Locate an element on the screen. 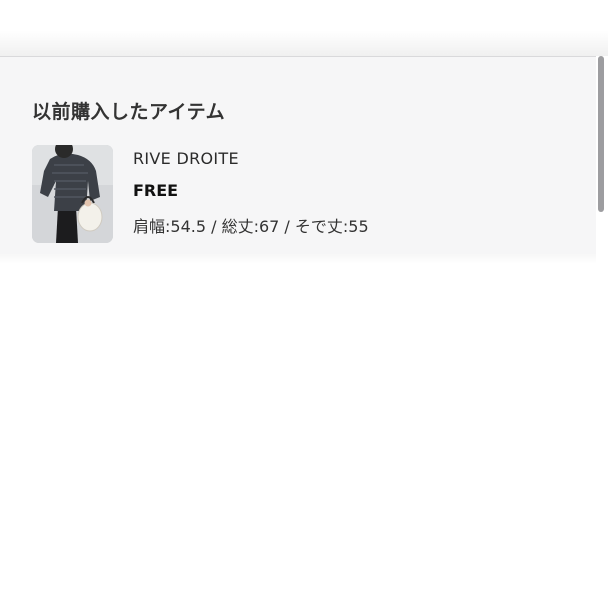 This screenshot has height=608, width=608. product-thumbnail is located at coordinates (72, 194).